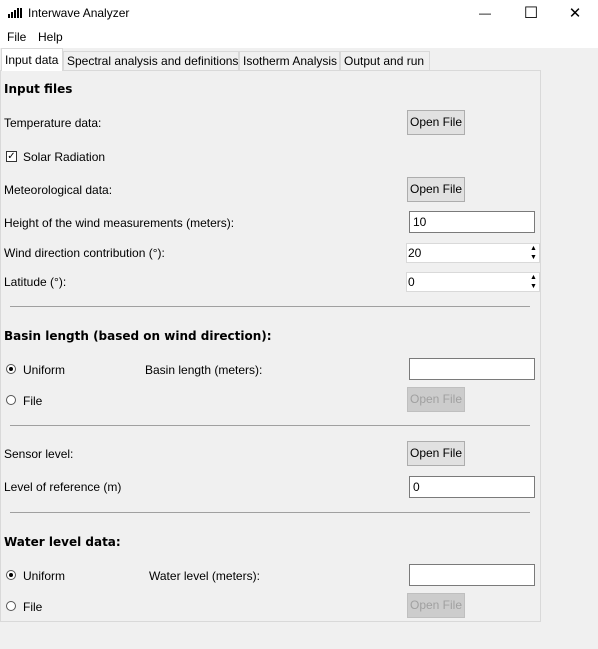  What do you see at coordinates (299, 13) in the screenshot?
I see `title-bar: Interwave Analyzer — ☐ ✕` at bounding box center [299, 13].